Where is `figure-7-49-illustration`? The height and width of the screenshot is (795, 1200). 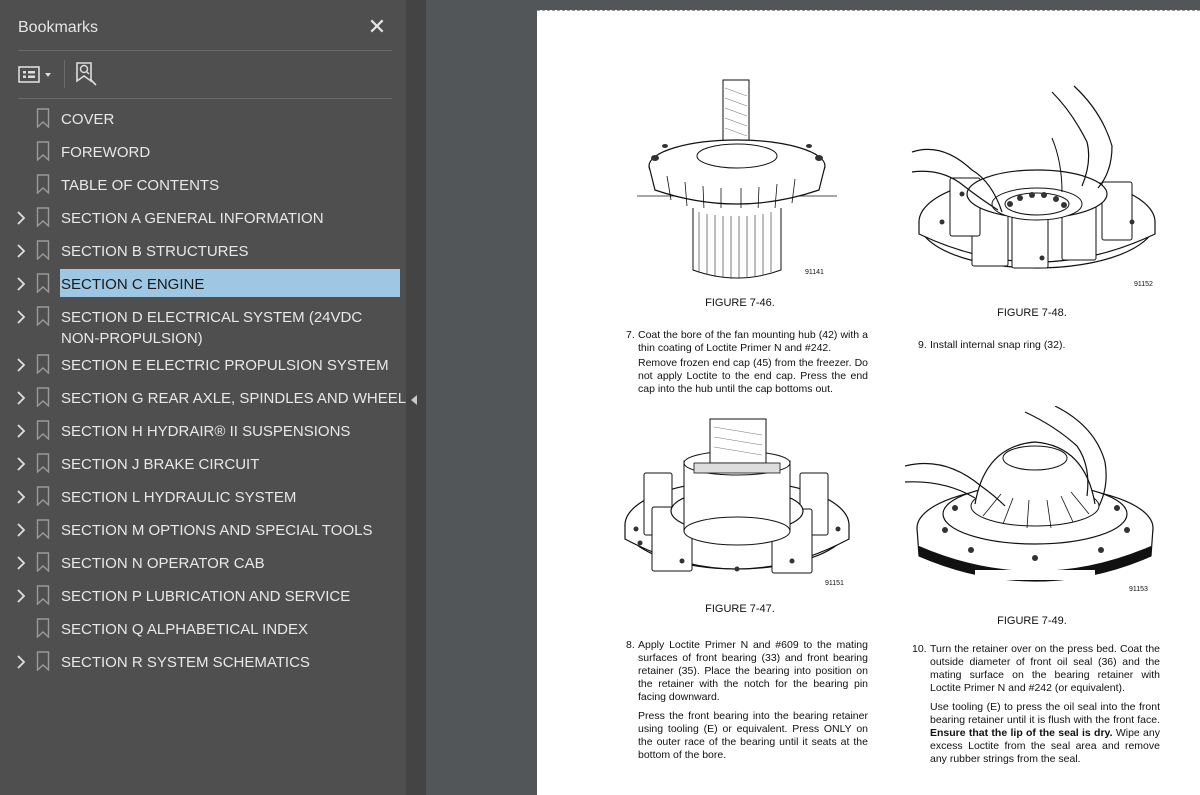 figure-7-49-illustration is located at coordinates (1029, 494).